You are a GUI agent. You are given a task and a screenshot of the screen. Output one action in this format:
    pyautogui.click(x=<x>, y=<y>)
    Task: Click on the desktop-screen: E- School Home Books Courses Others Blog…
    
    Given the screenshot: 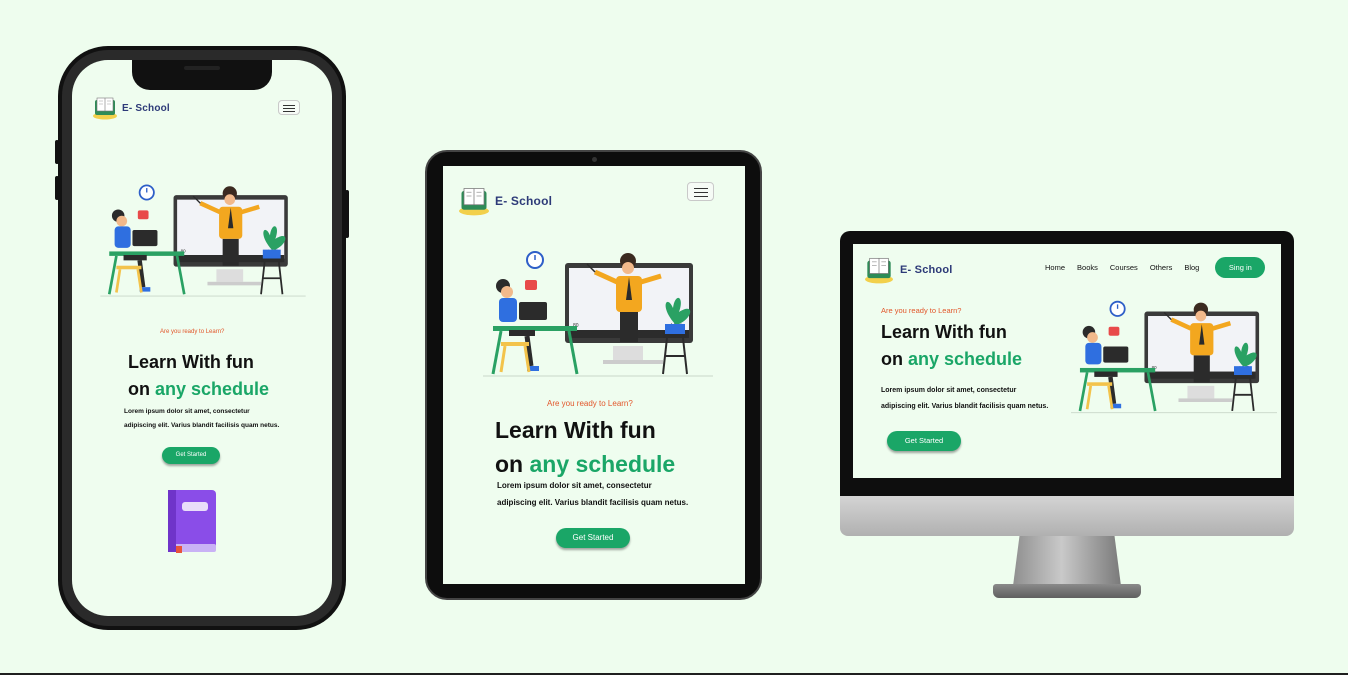 What is the action you would take?
    pyautogui.click(x=1067, y=361)
    